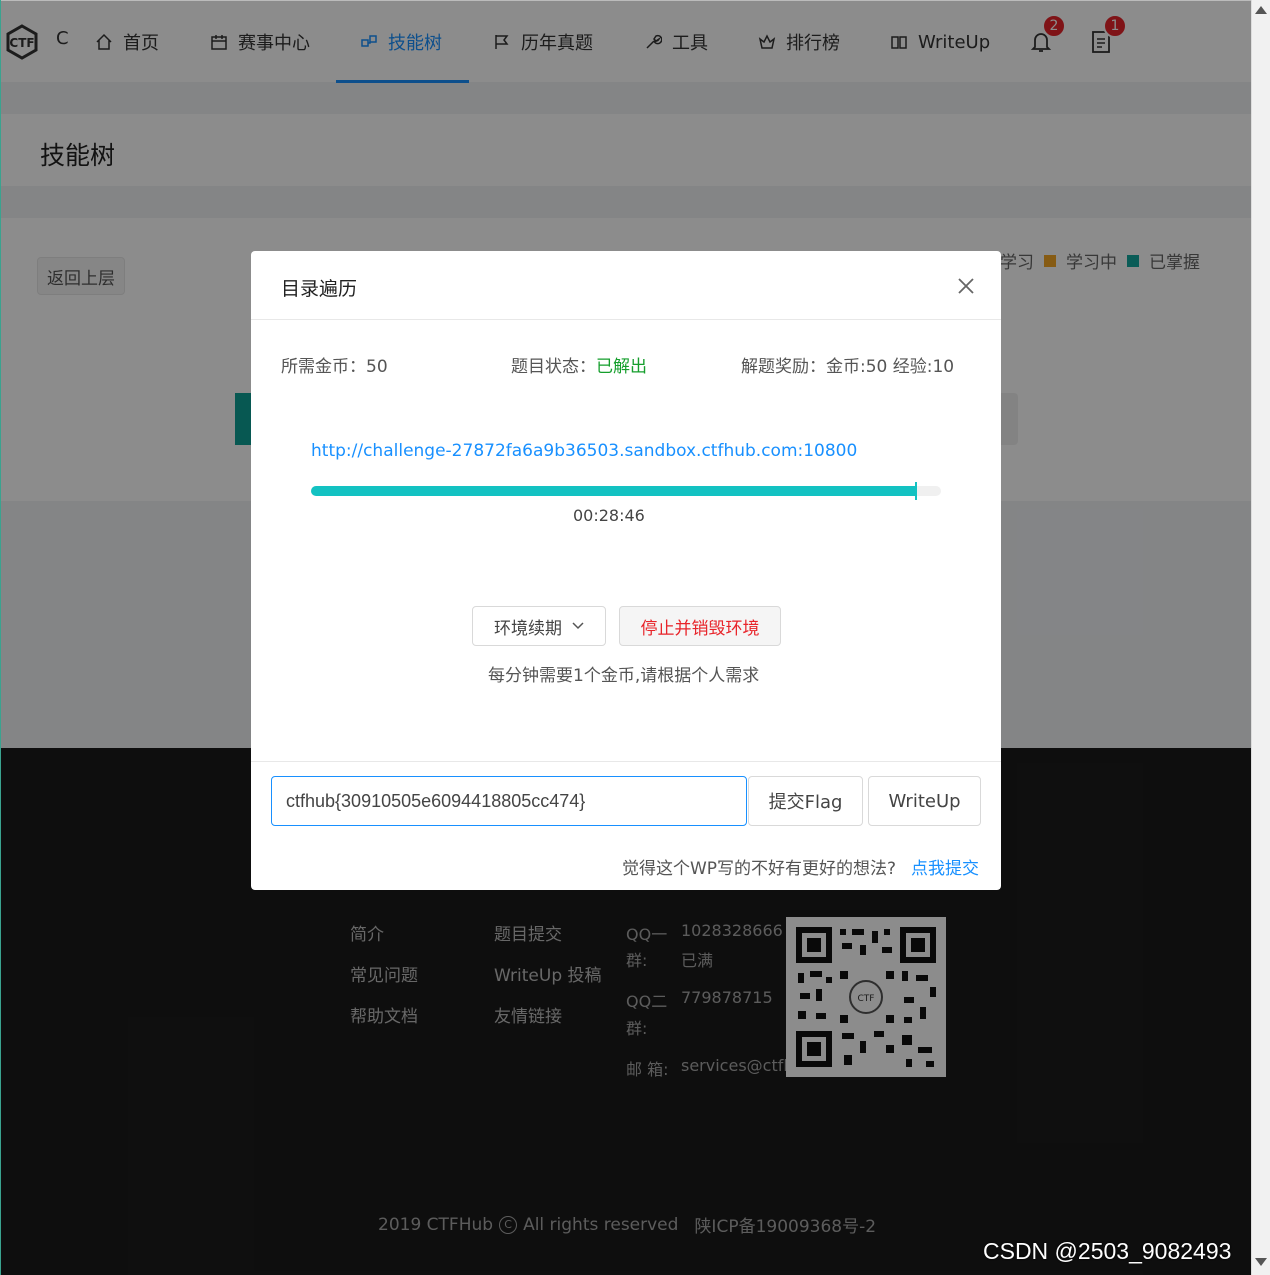  I want to click on cost-hint: 每分钟需要1个金币,请根据个人需求, so click(624, 676).